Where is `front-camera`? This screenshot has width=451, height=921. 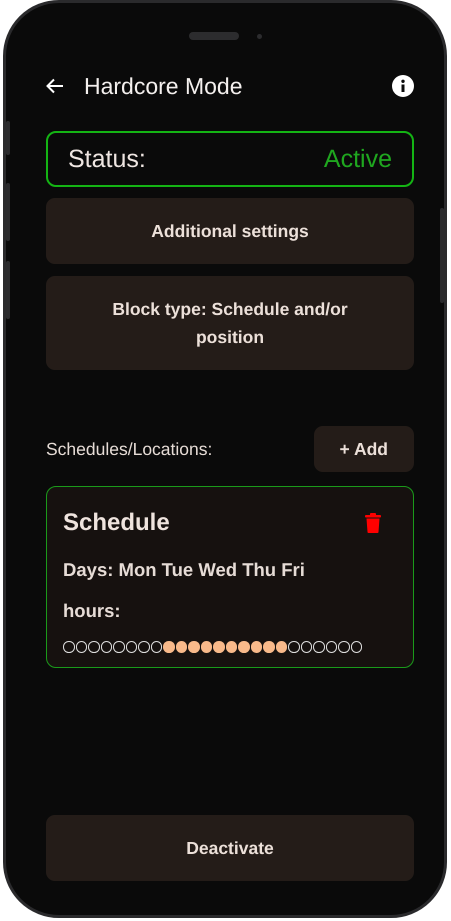
front-camera is located at coordinates (259, 36).